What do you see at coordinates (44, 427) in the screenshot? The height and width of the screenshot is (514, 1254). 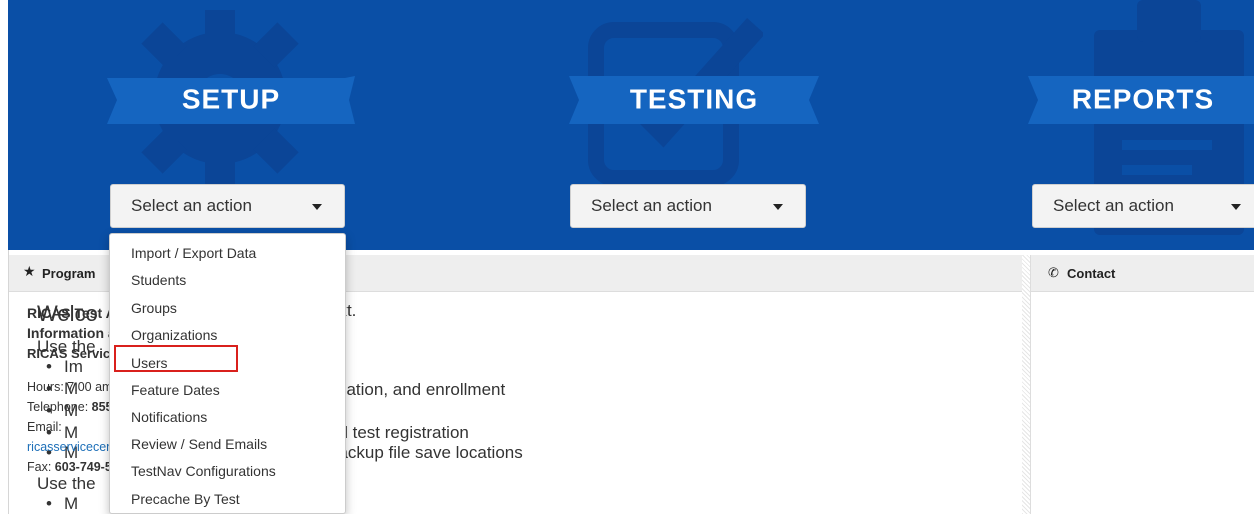 I see `contact-email-label: Email:` at bounding box center [44, 427].